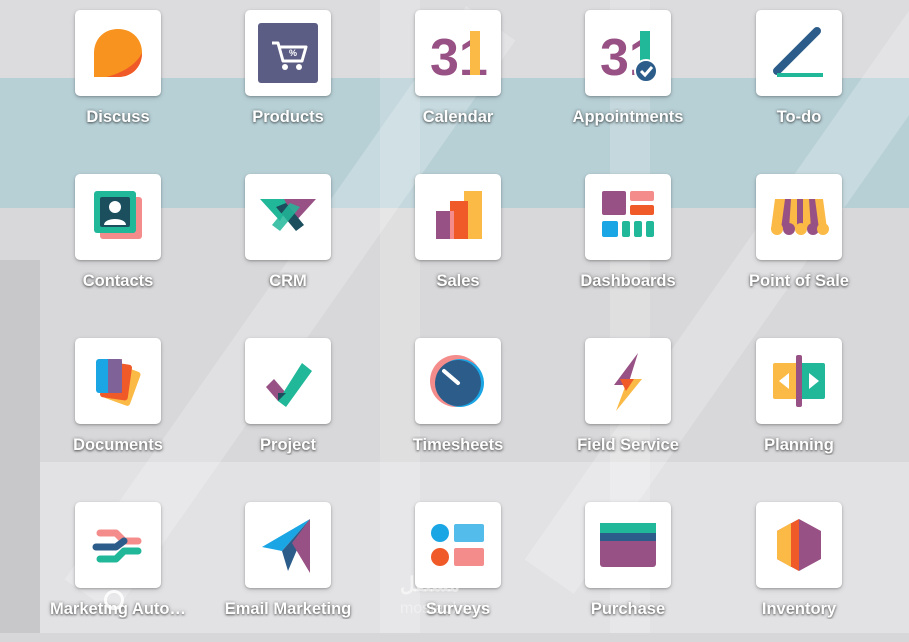  Describe the element at coordinates (118, 281) in the screenshot. I see `app-label: Contacts` at that location.